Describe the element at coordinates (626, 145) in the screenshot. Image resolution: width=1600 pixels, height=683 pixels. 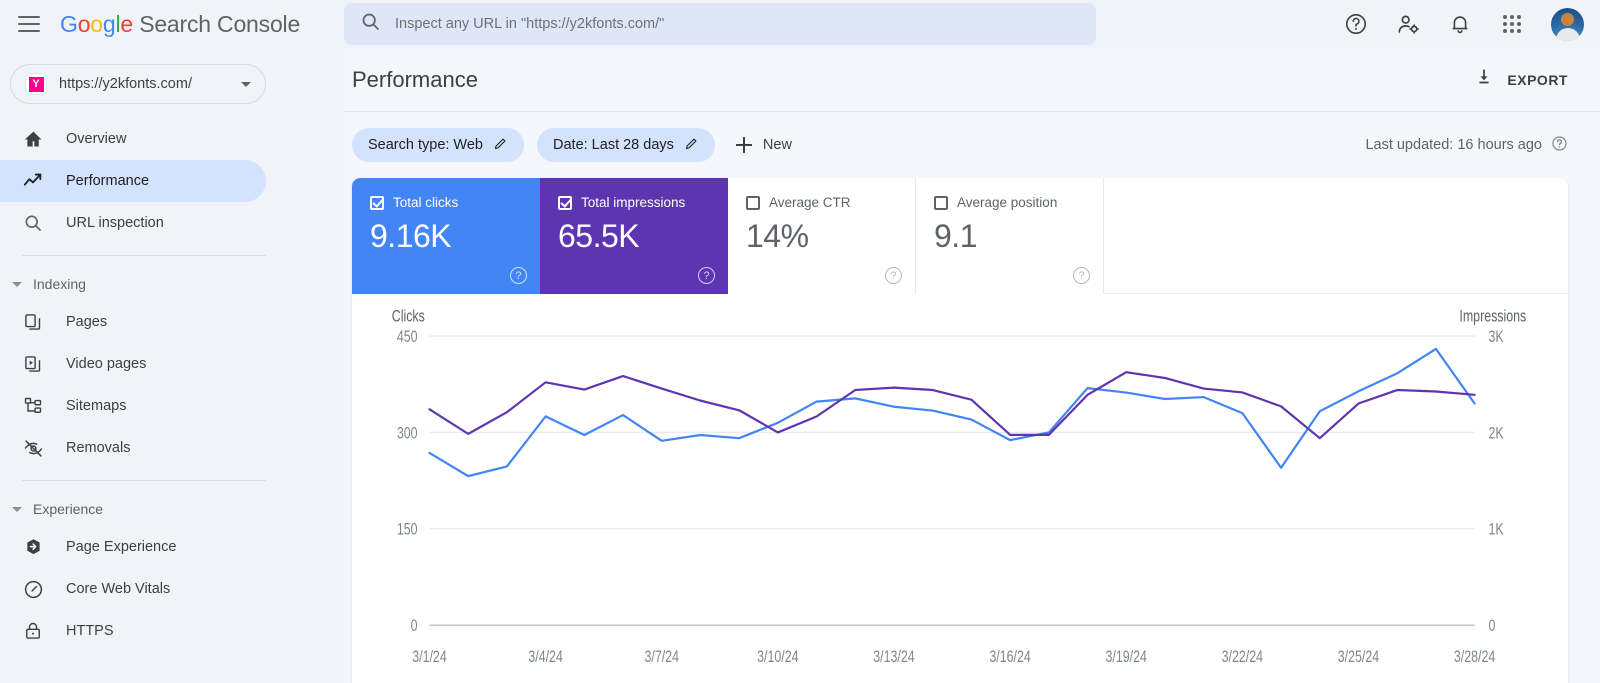
I see `filter-chip-date: Date: Last 28 days` at that location.